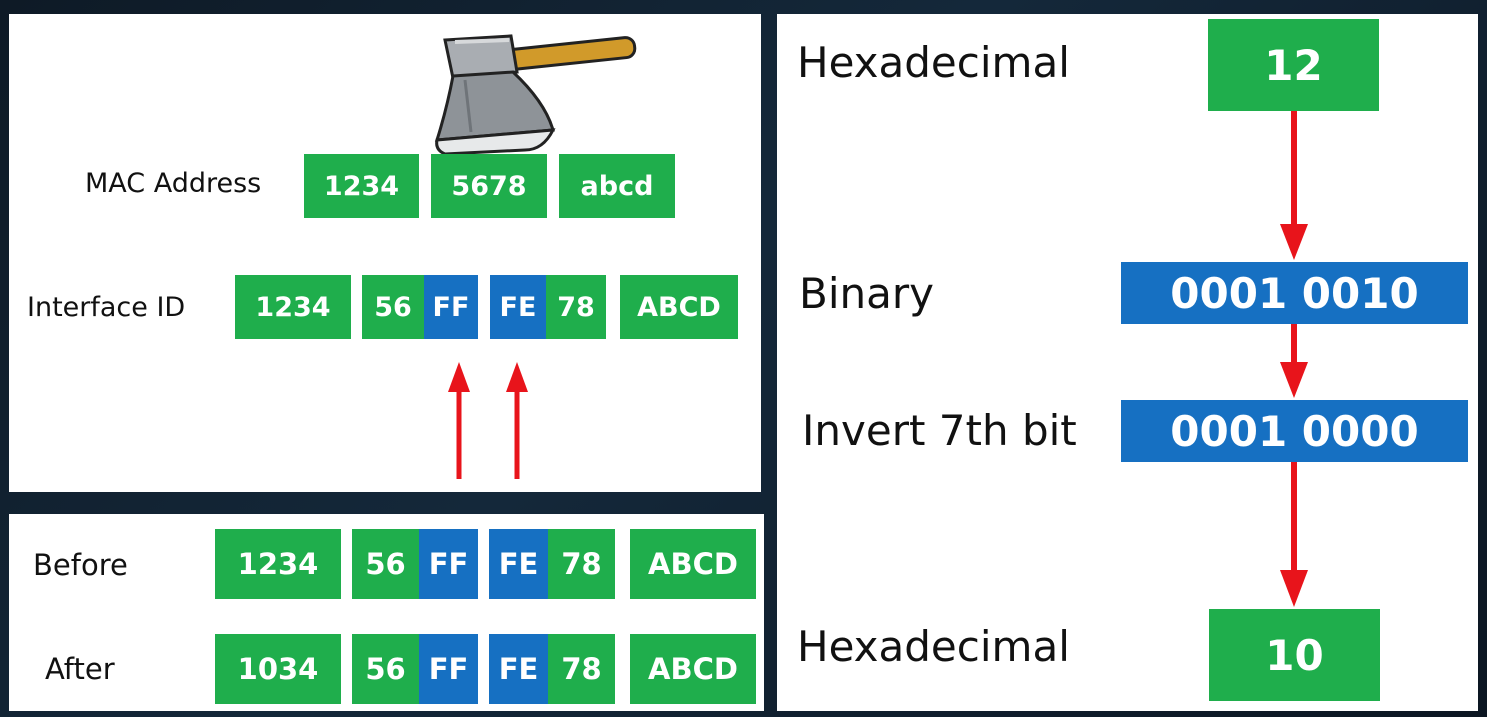  What do you see at coordinates (278, 564) in the screenshot?
I see `before-group-1: 1234` at bounding box center [278, 564].